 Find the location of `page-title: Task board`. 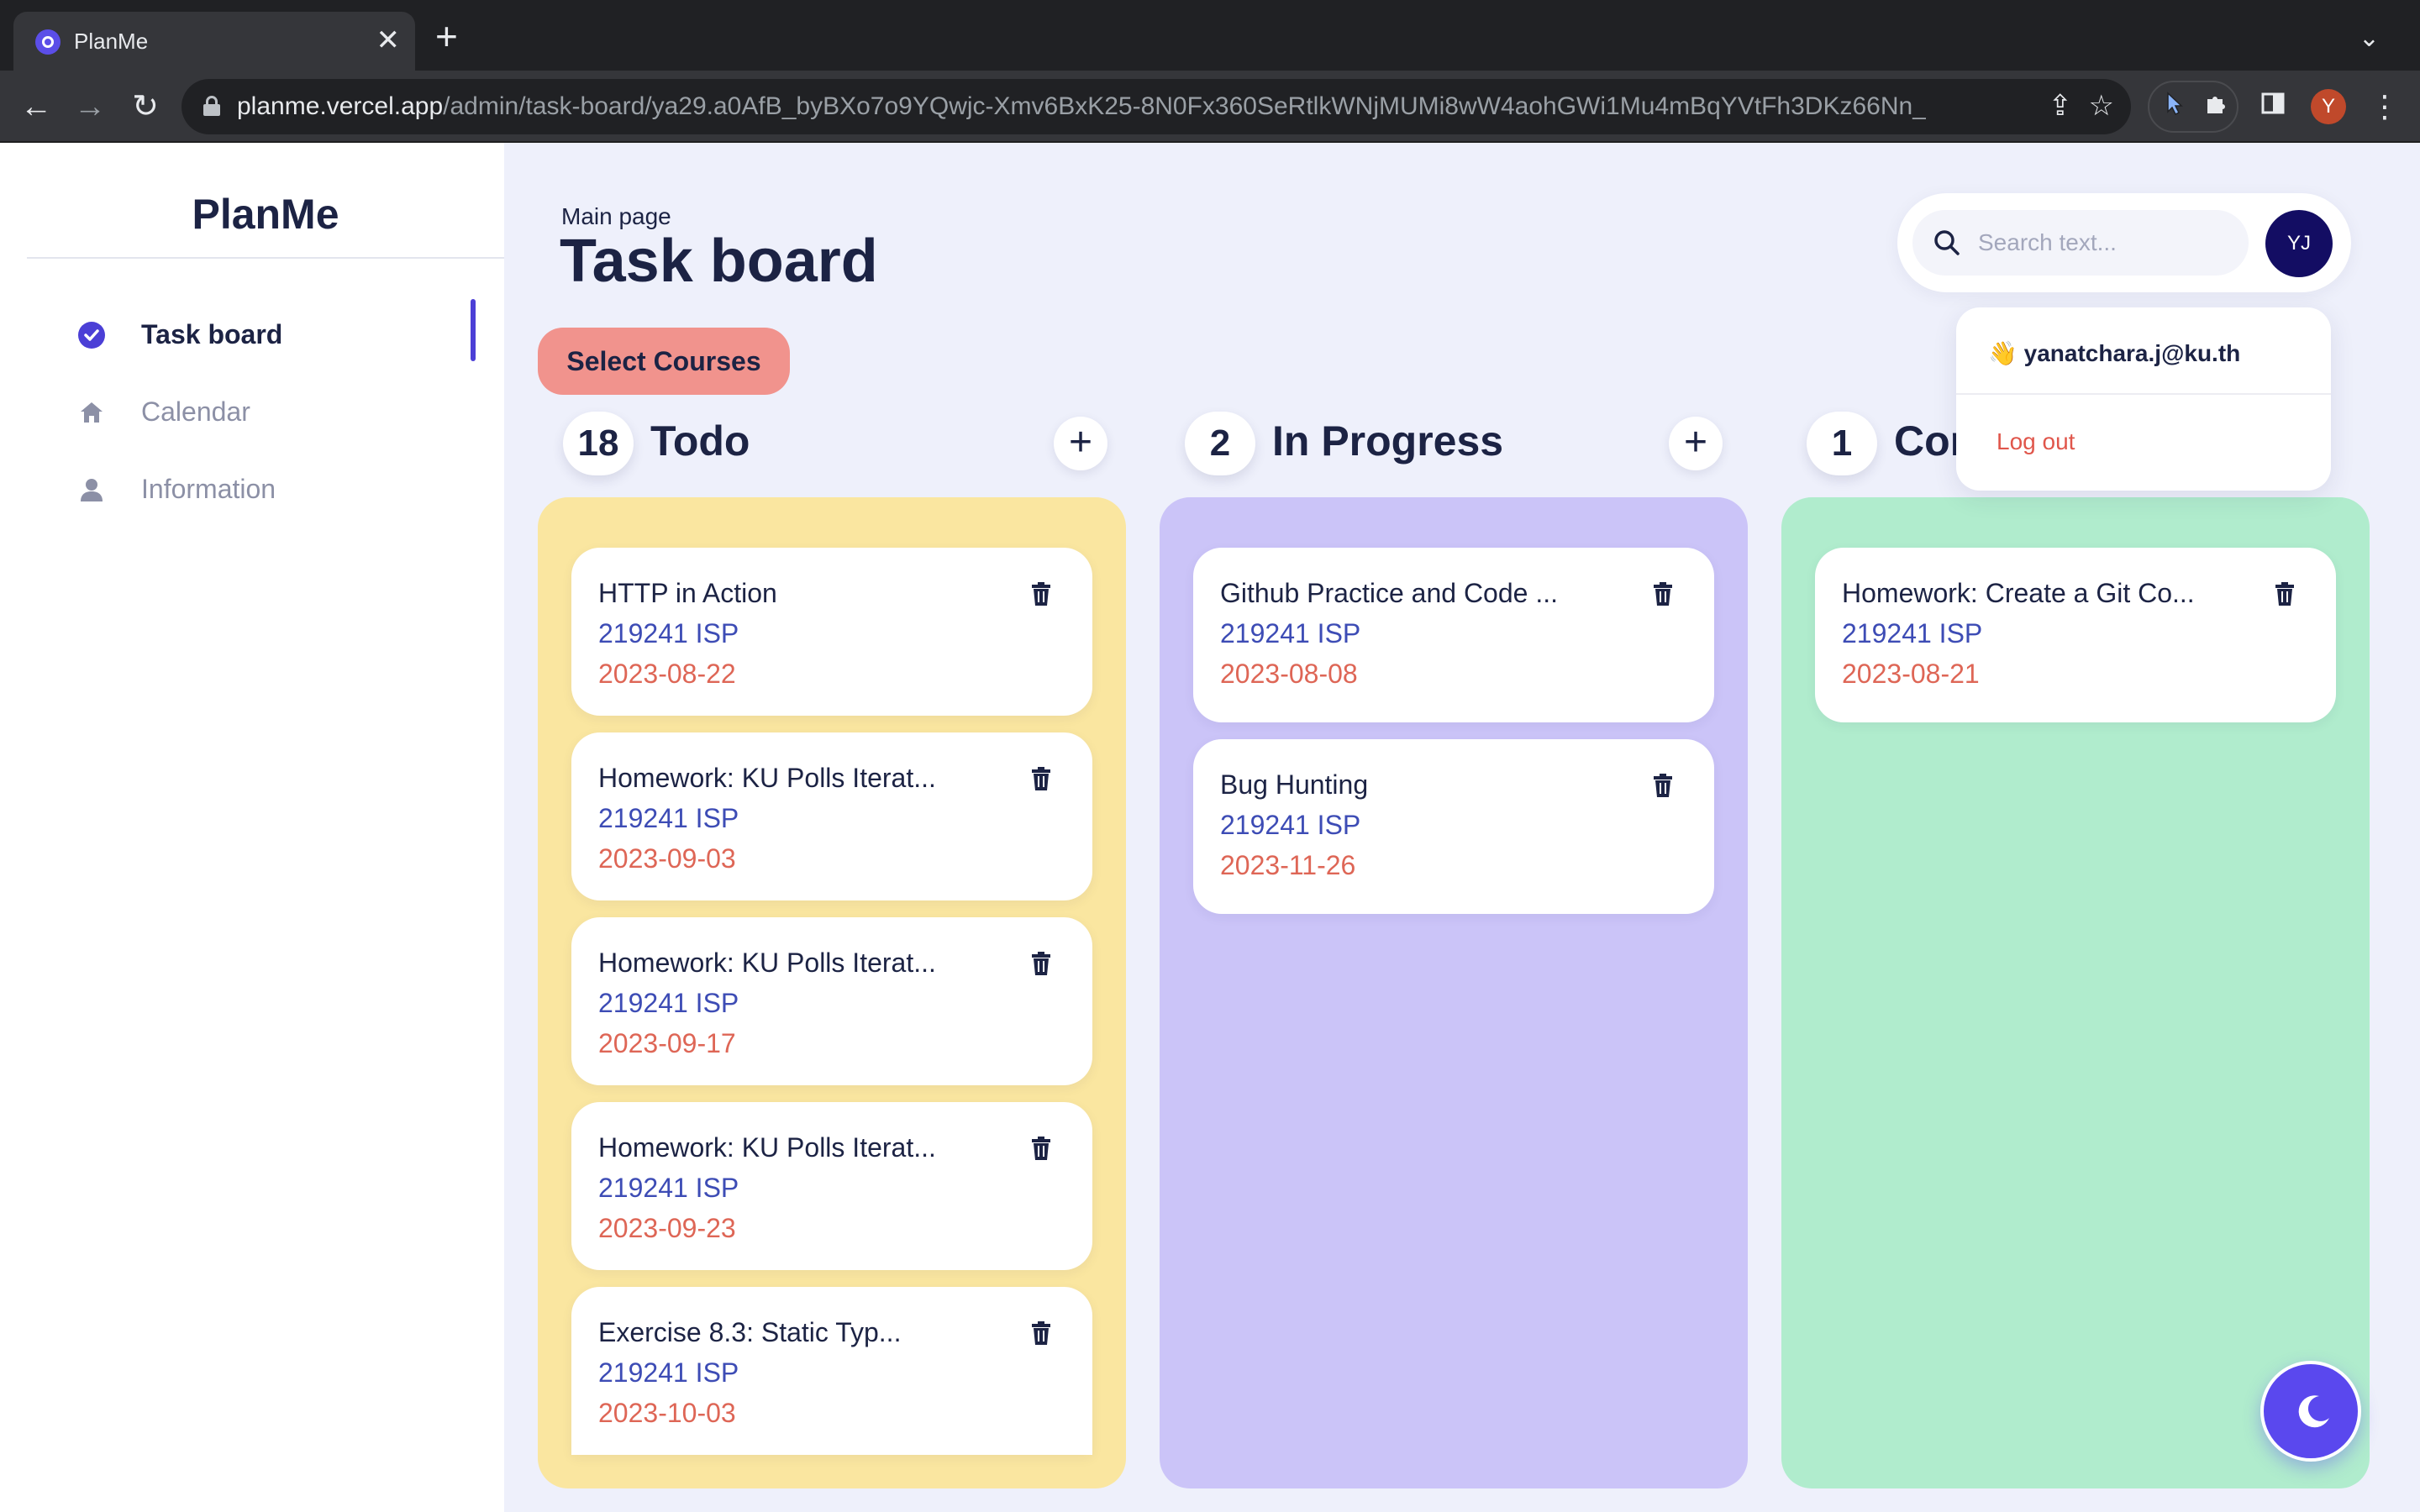

page-title: Task board is located at coordinates (719, 261).